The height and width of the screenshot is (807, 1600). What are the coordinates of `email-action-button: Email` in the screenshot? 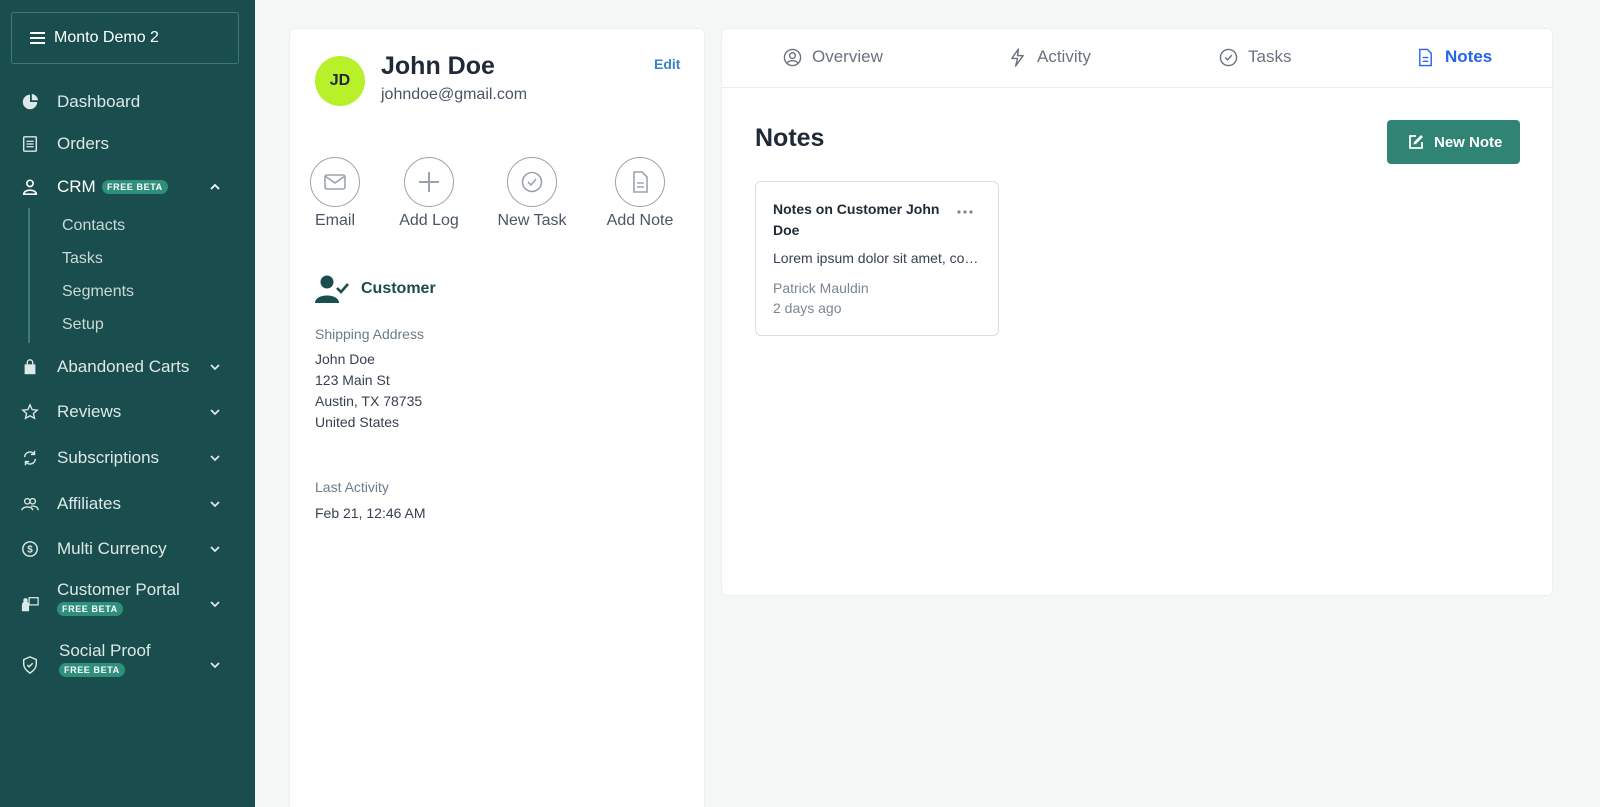 It's located at (335, 193).